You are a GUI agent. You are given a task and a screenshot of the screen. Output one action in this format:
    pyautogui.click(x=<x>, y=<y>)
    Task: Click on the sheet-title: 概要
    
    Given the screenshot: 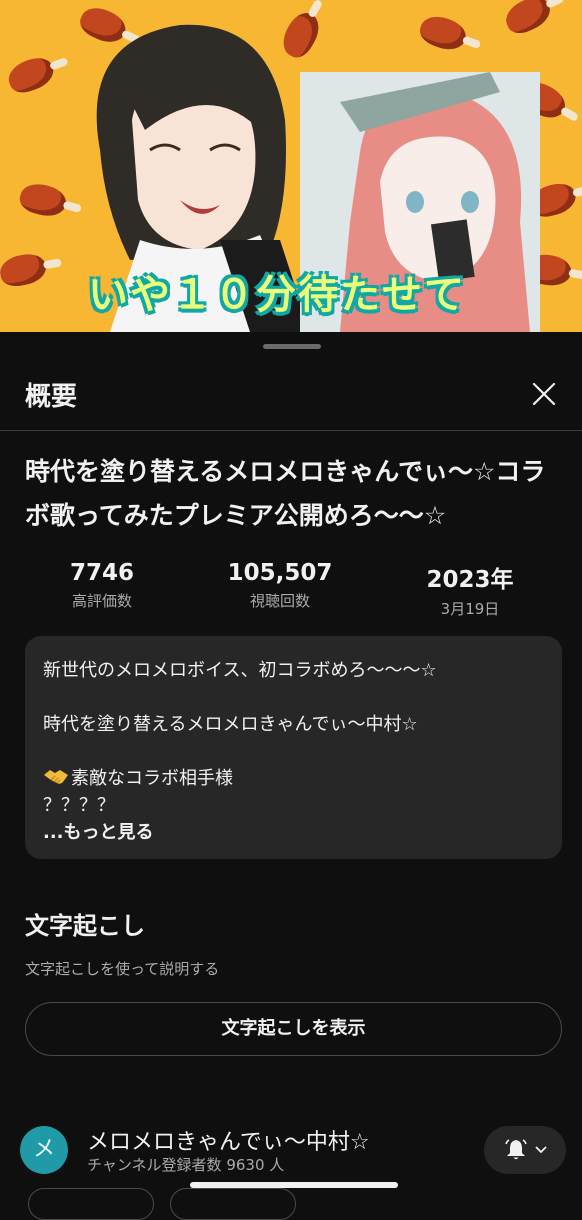 What is the action you would take?
    pyautogui.click(x=51, y=397)
    